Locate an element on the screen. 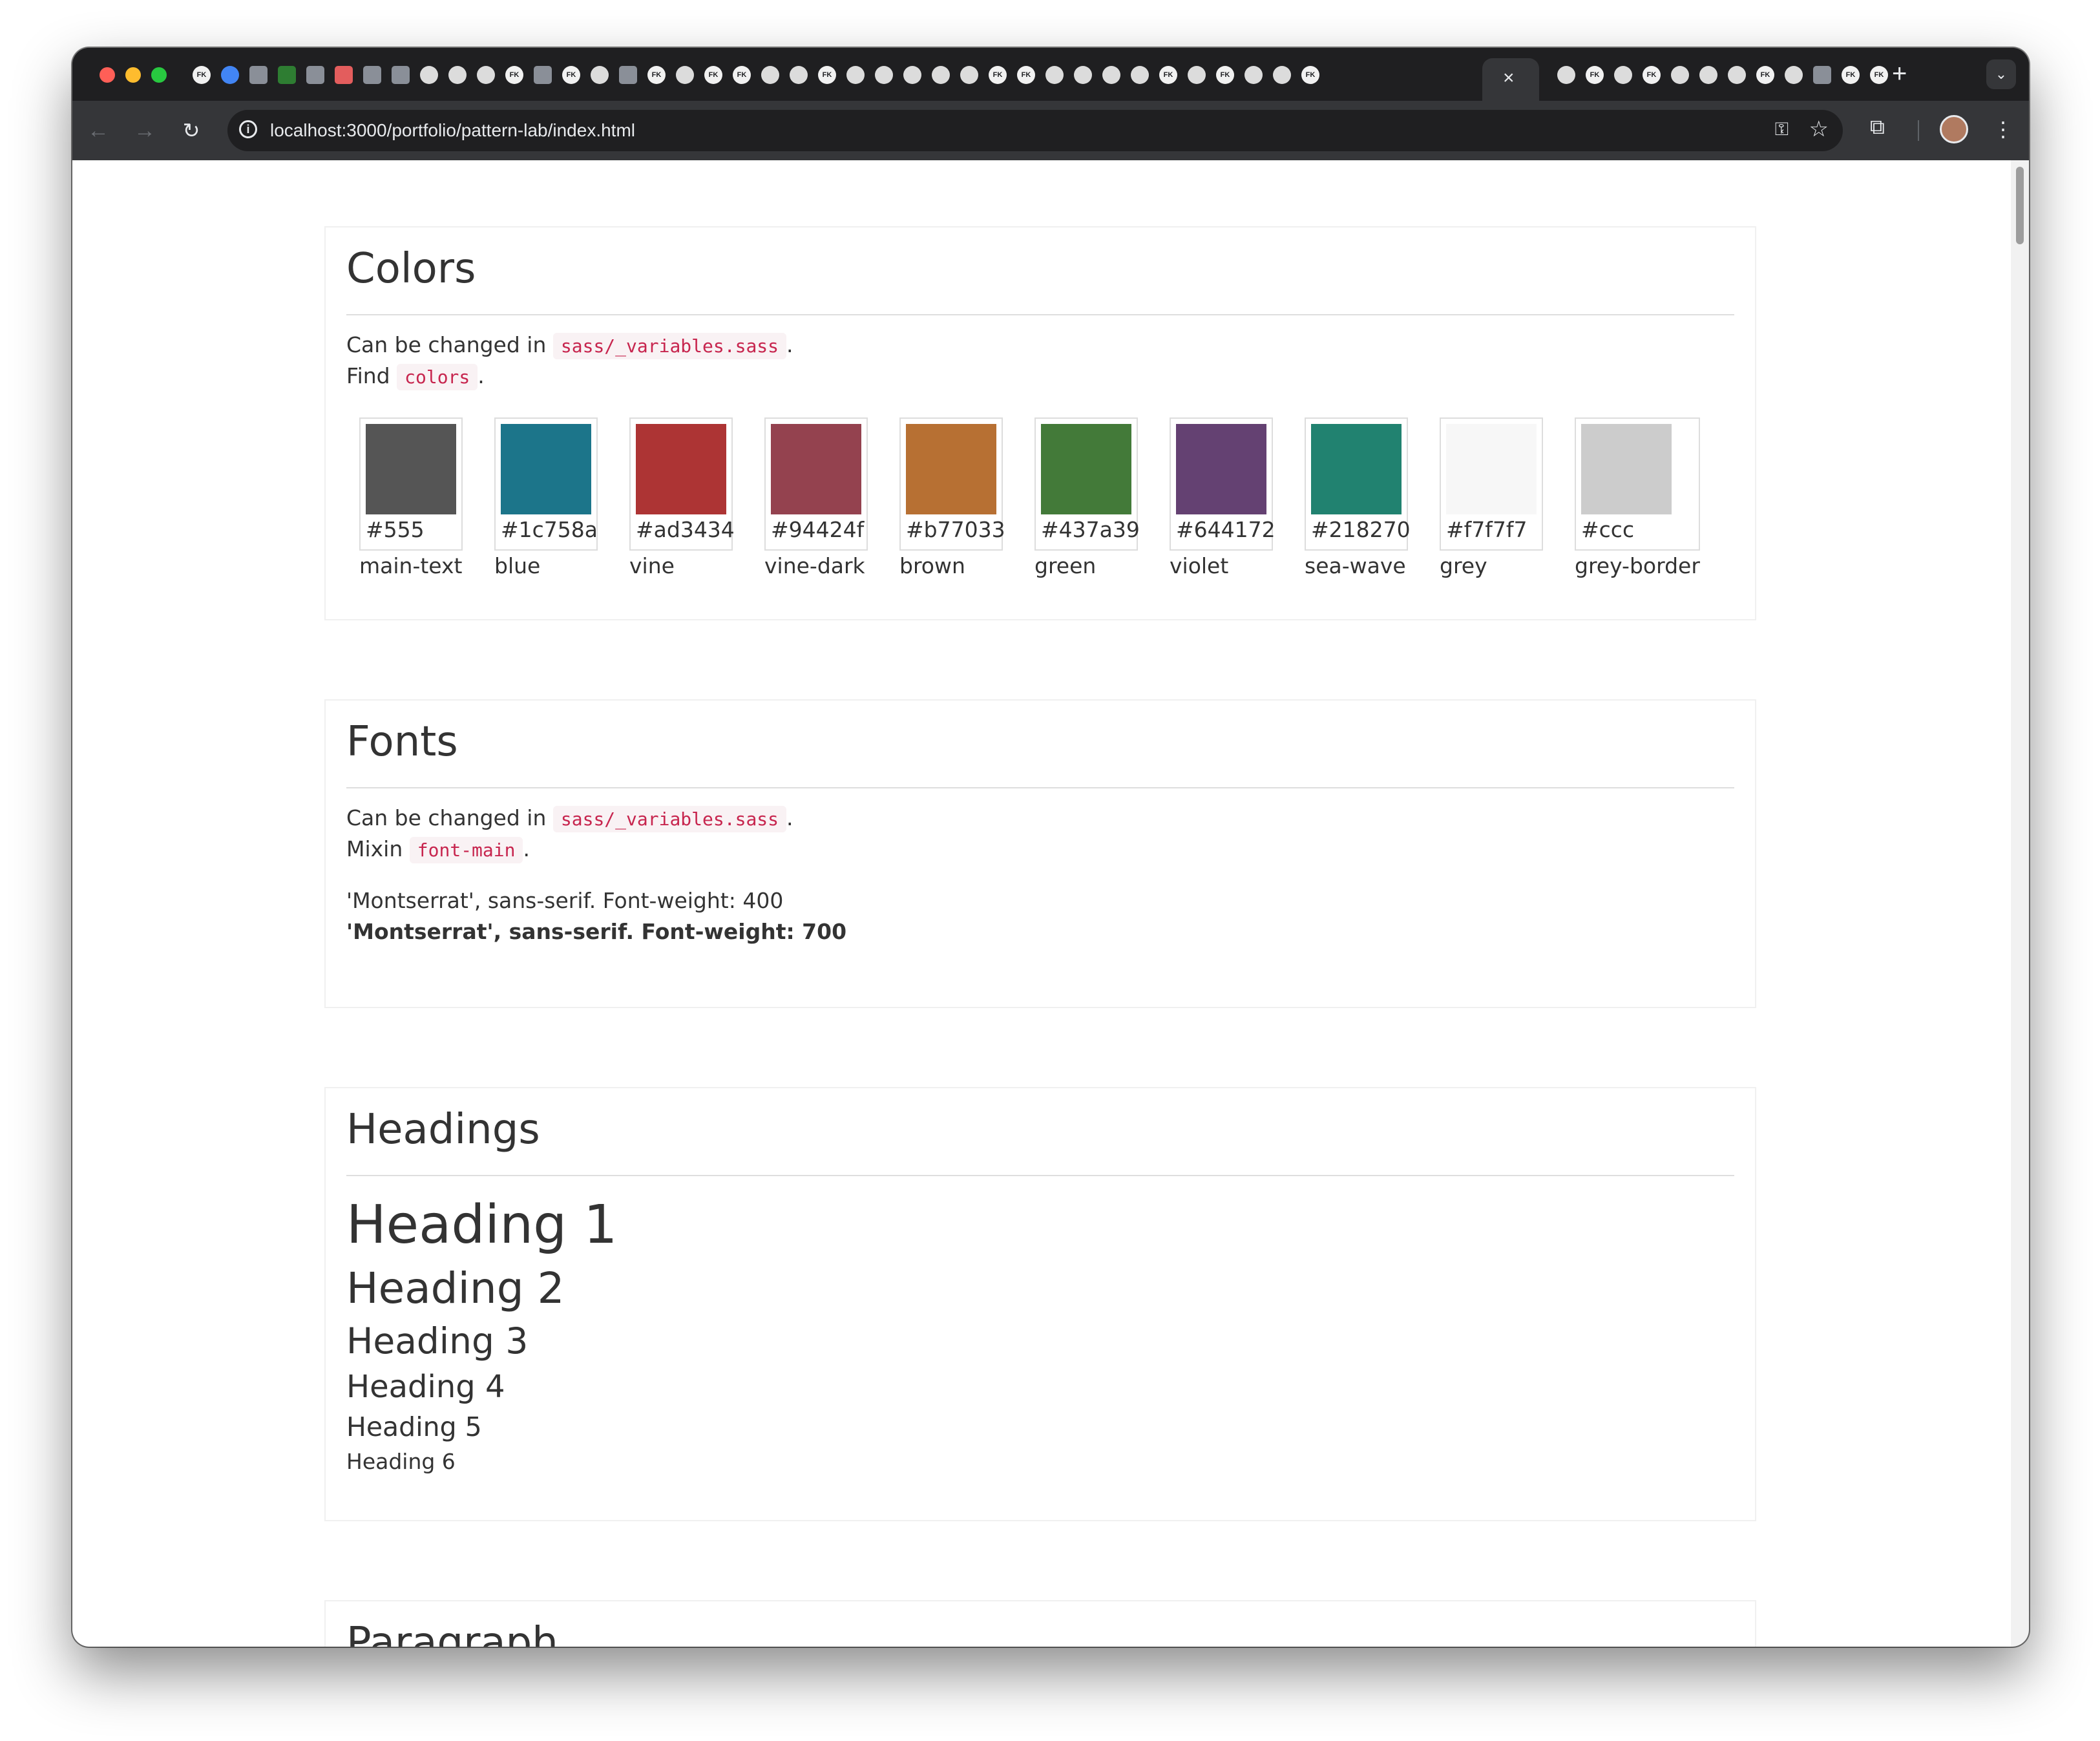 The height and width of the screenshot is (1741, 2100). toolbar-divider is located at coordinates (1919, 130).